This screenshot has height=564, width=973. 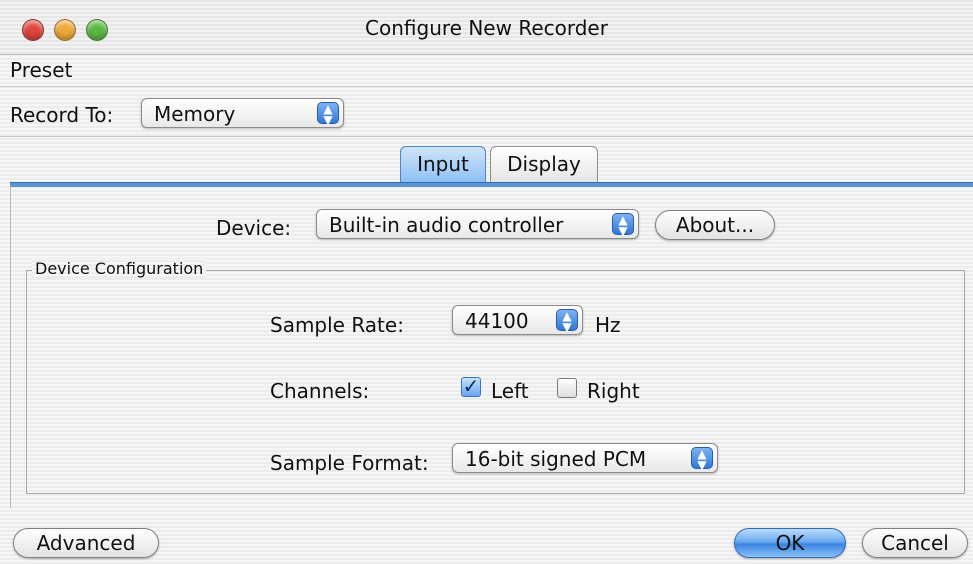 What do you see at coordinates (915, 543) in the screenshot?
I see `cancel-button: Cancel` at bounding box center [915, 543].